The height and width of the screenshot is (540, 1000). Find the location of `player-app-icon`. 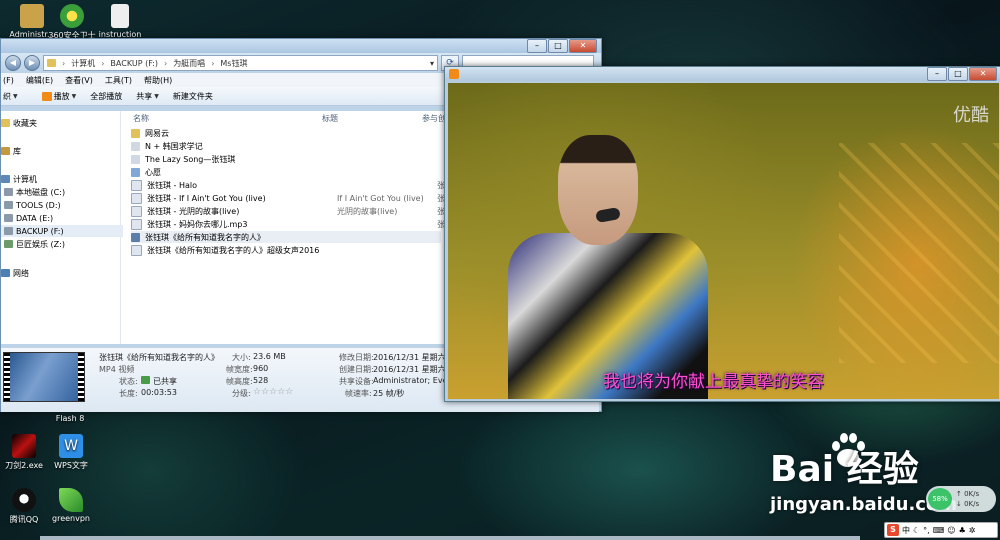

player-app-icon is located at coordinates (454, 74).